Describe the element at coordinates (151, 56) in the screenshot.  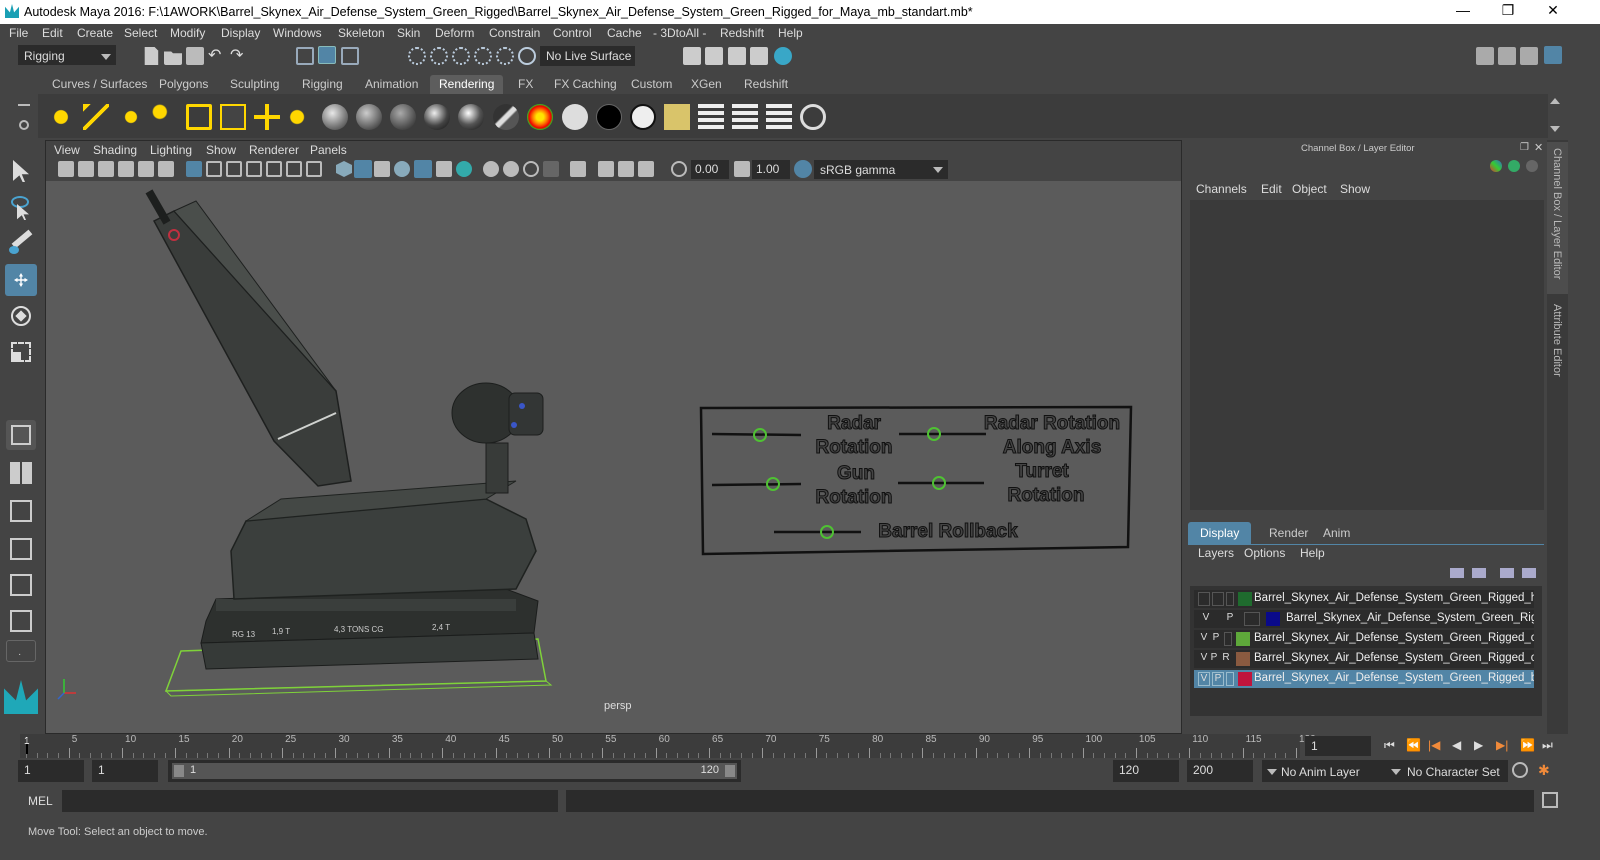
I see `new-scene-icon` at that location.